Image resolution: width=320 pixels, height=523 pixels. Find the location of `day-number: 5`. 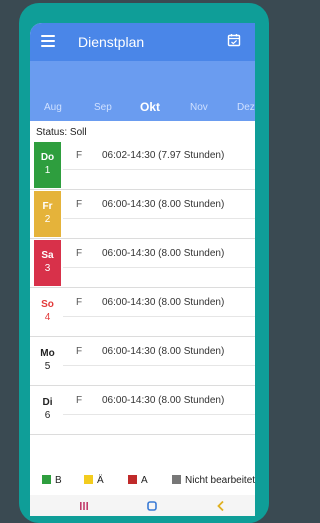

day-number: 5 is located at coordinates (47, 366).